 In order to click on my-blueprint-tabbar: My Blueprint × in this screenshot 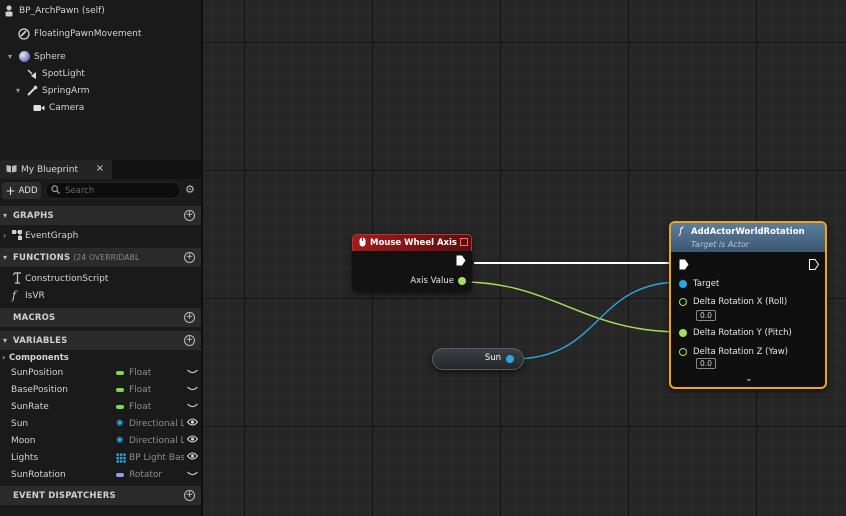, I will do `click(100, 169)`.